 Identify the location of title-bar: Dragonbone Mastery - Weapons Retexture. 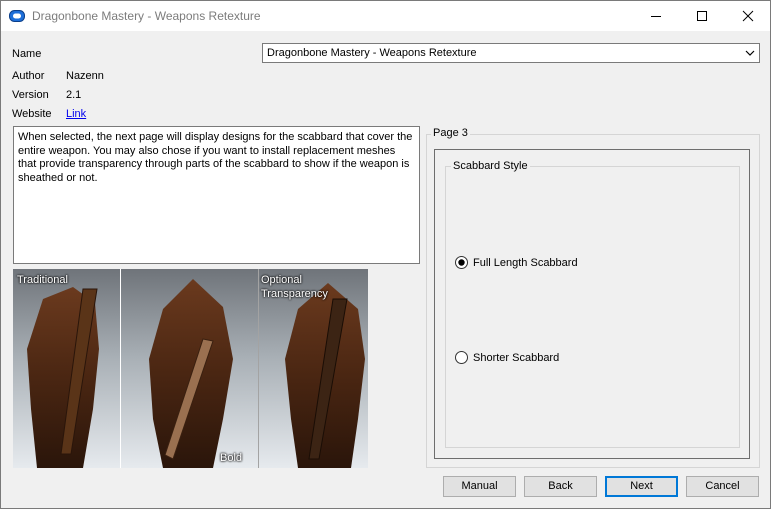
(385, 16).